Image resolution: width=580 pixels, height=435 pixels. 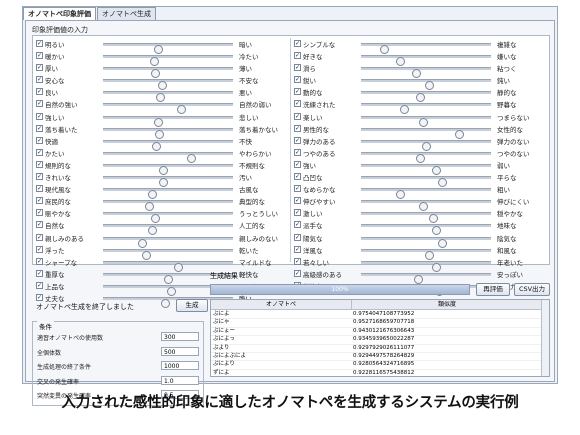 I want to click on left-scale-row: ✓ きれいな 汚い, so click(x=163, y=179).